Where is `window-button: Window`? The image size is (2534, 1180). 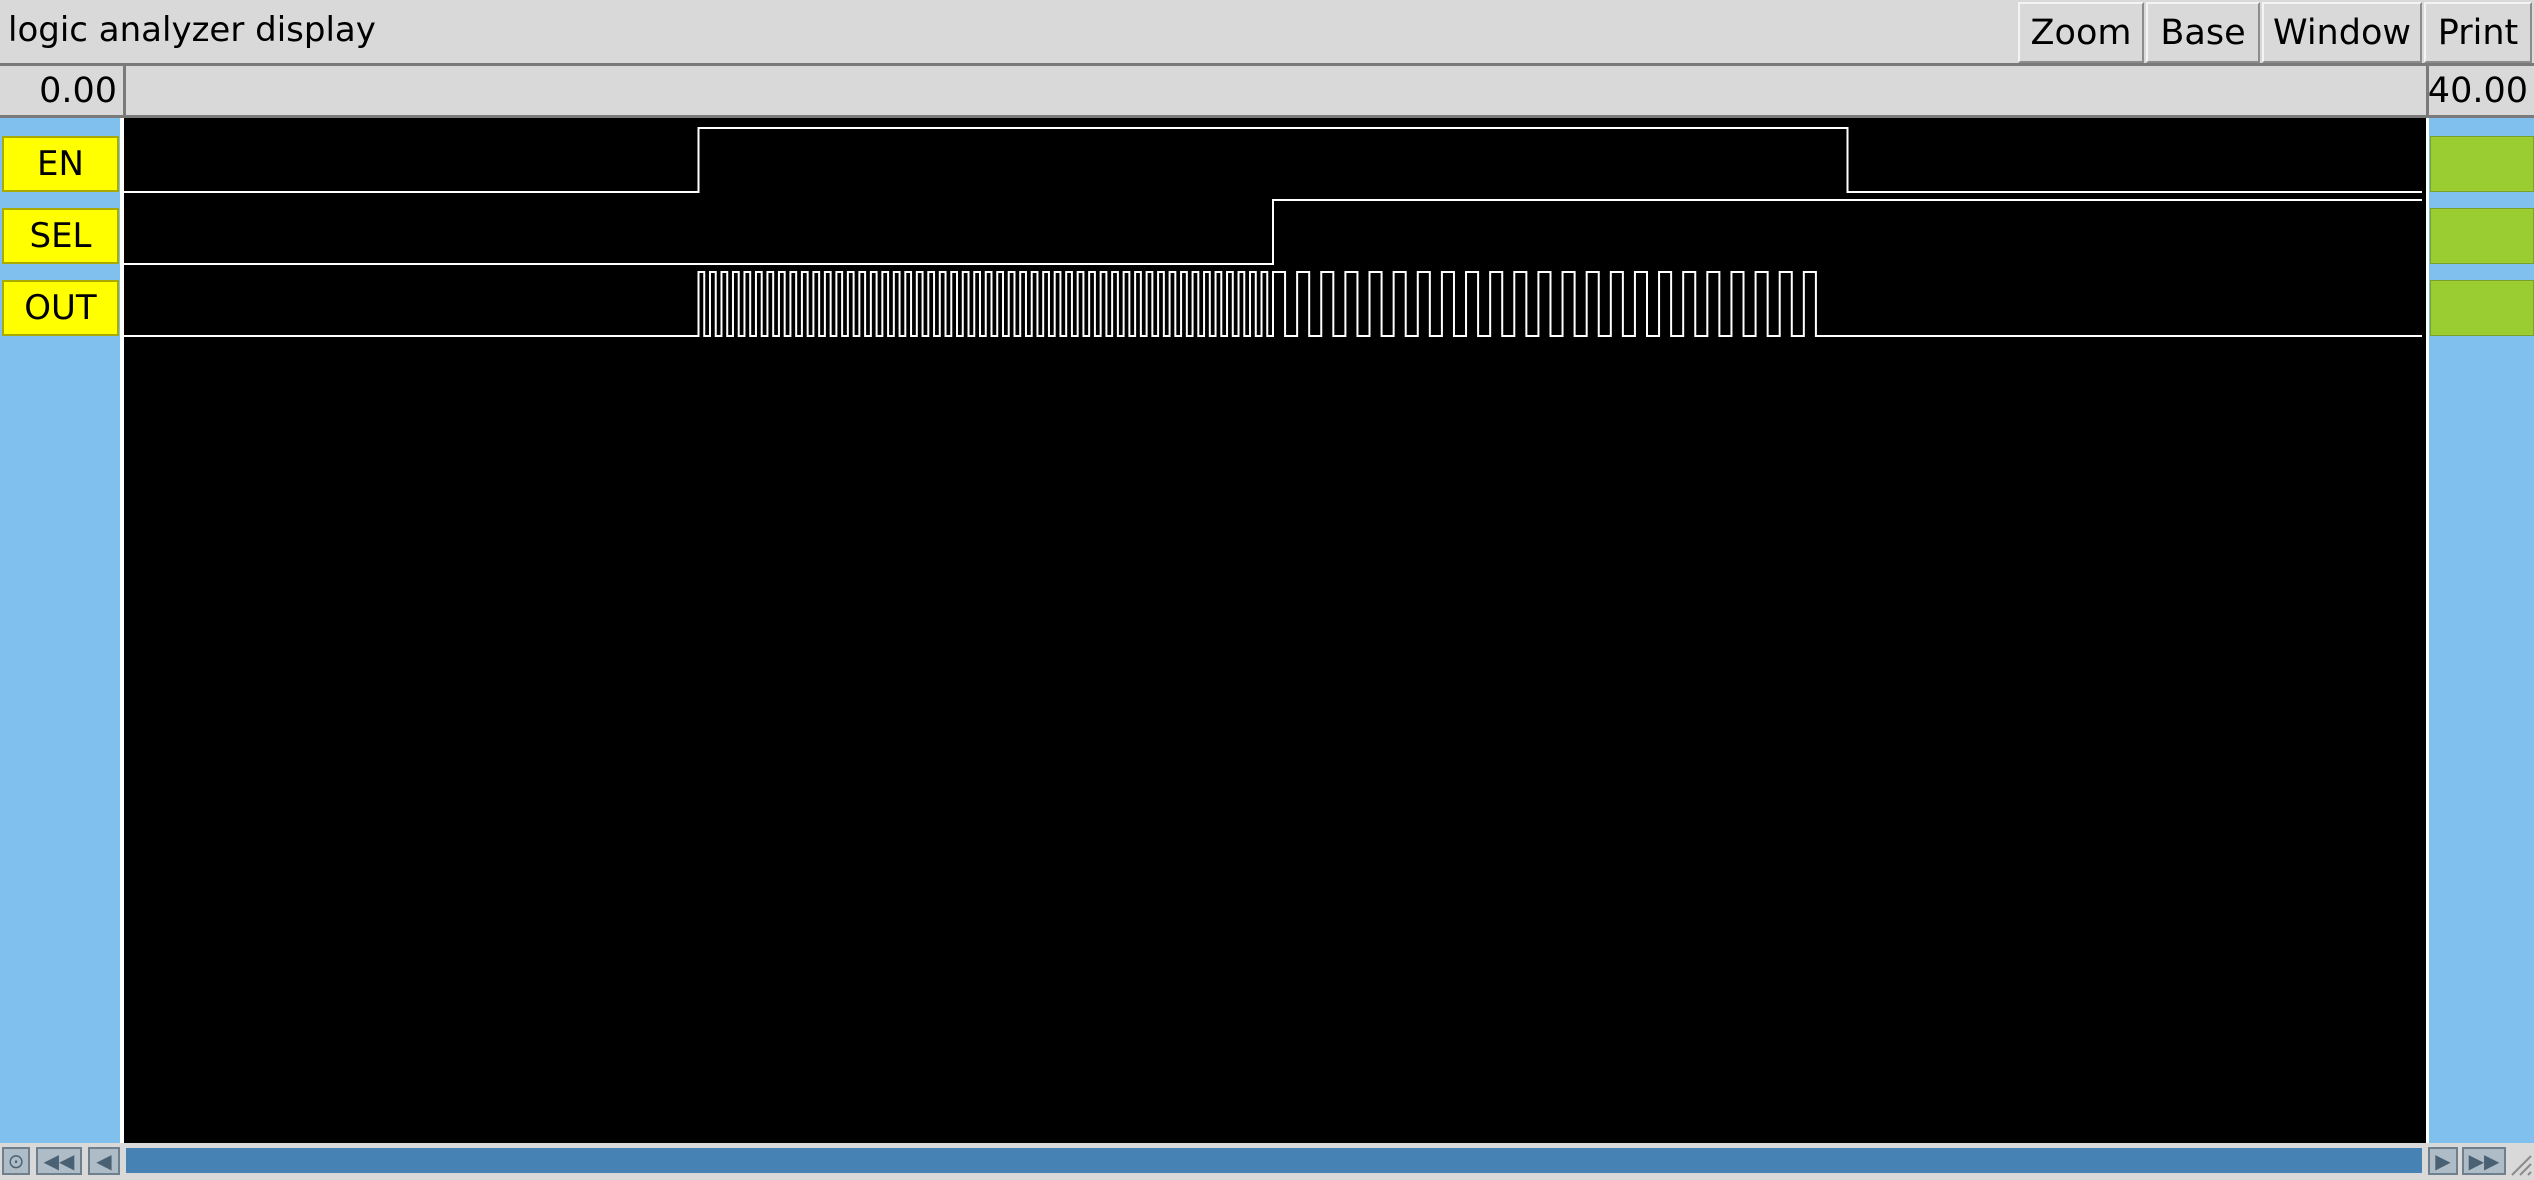 window-button: Window is located at coordinates (2342, 32).